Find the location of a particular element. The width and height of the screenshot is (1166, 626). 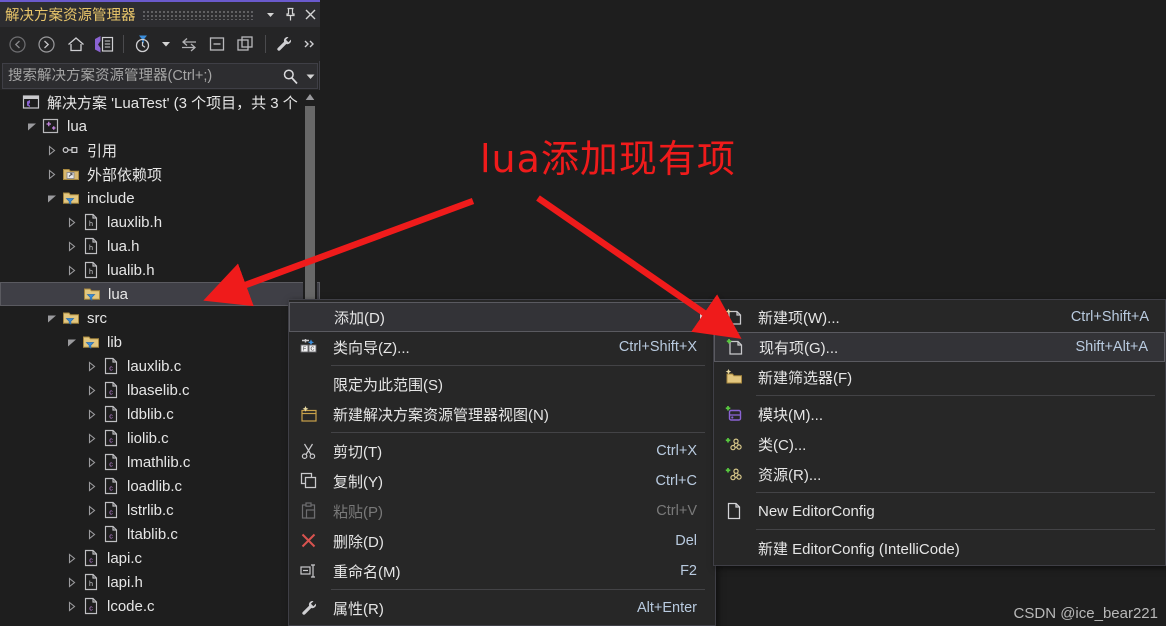

menu-item: 属性(R) Alt+Enter is located at coordinates (502, 608).